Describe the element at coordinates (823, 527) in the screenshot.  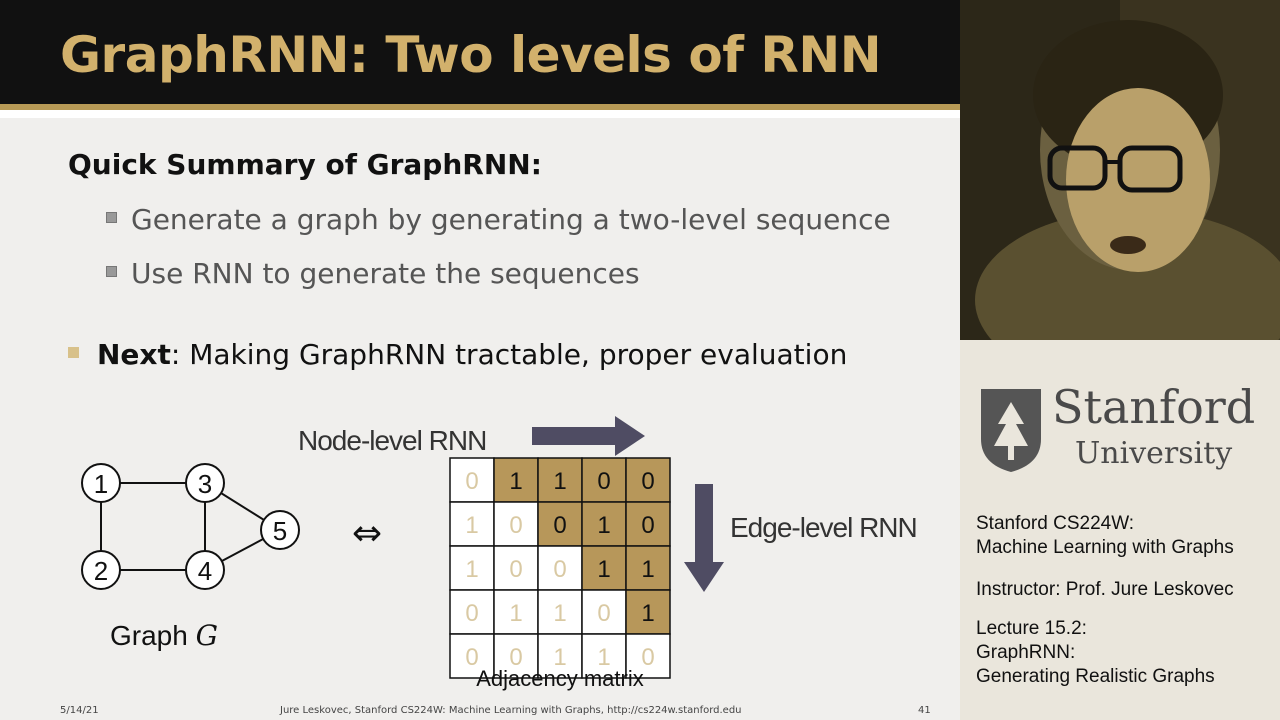
I see `edge-level-label: Edge-level RNN` at that location.